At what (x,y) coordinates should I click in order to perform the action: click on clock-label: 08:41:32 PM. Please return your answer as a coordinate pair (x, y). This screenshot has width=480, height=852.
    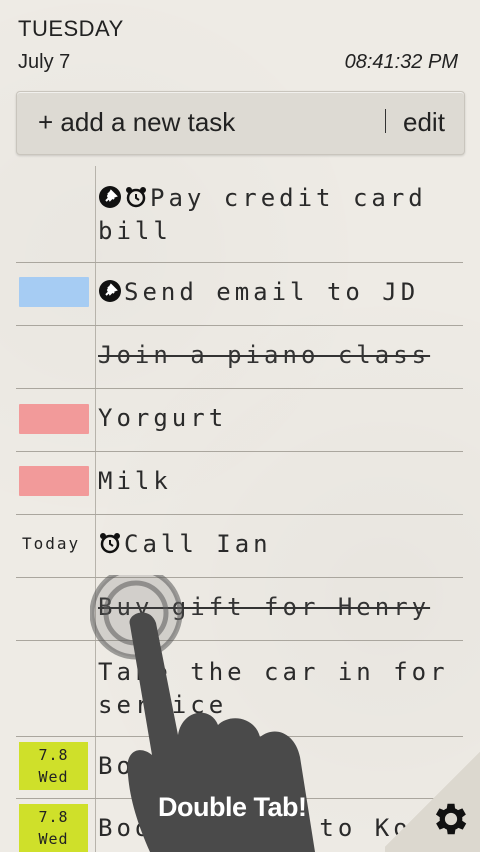
    Looking at the image, I should click on (401, 62).